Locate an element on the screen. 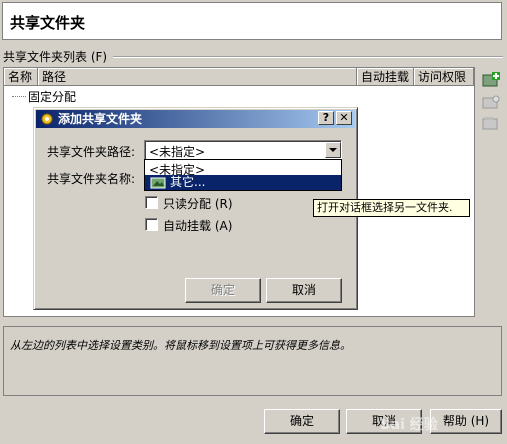 The image size is (507, 444). chevron-down-icon is located at coordinates (333, 150).